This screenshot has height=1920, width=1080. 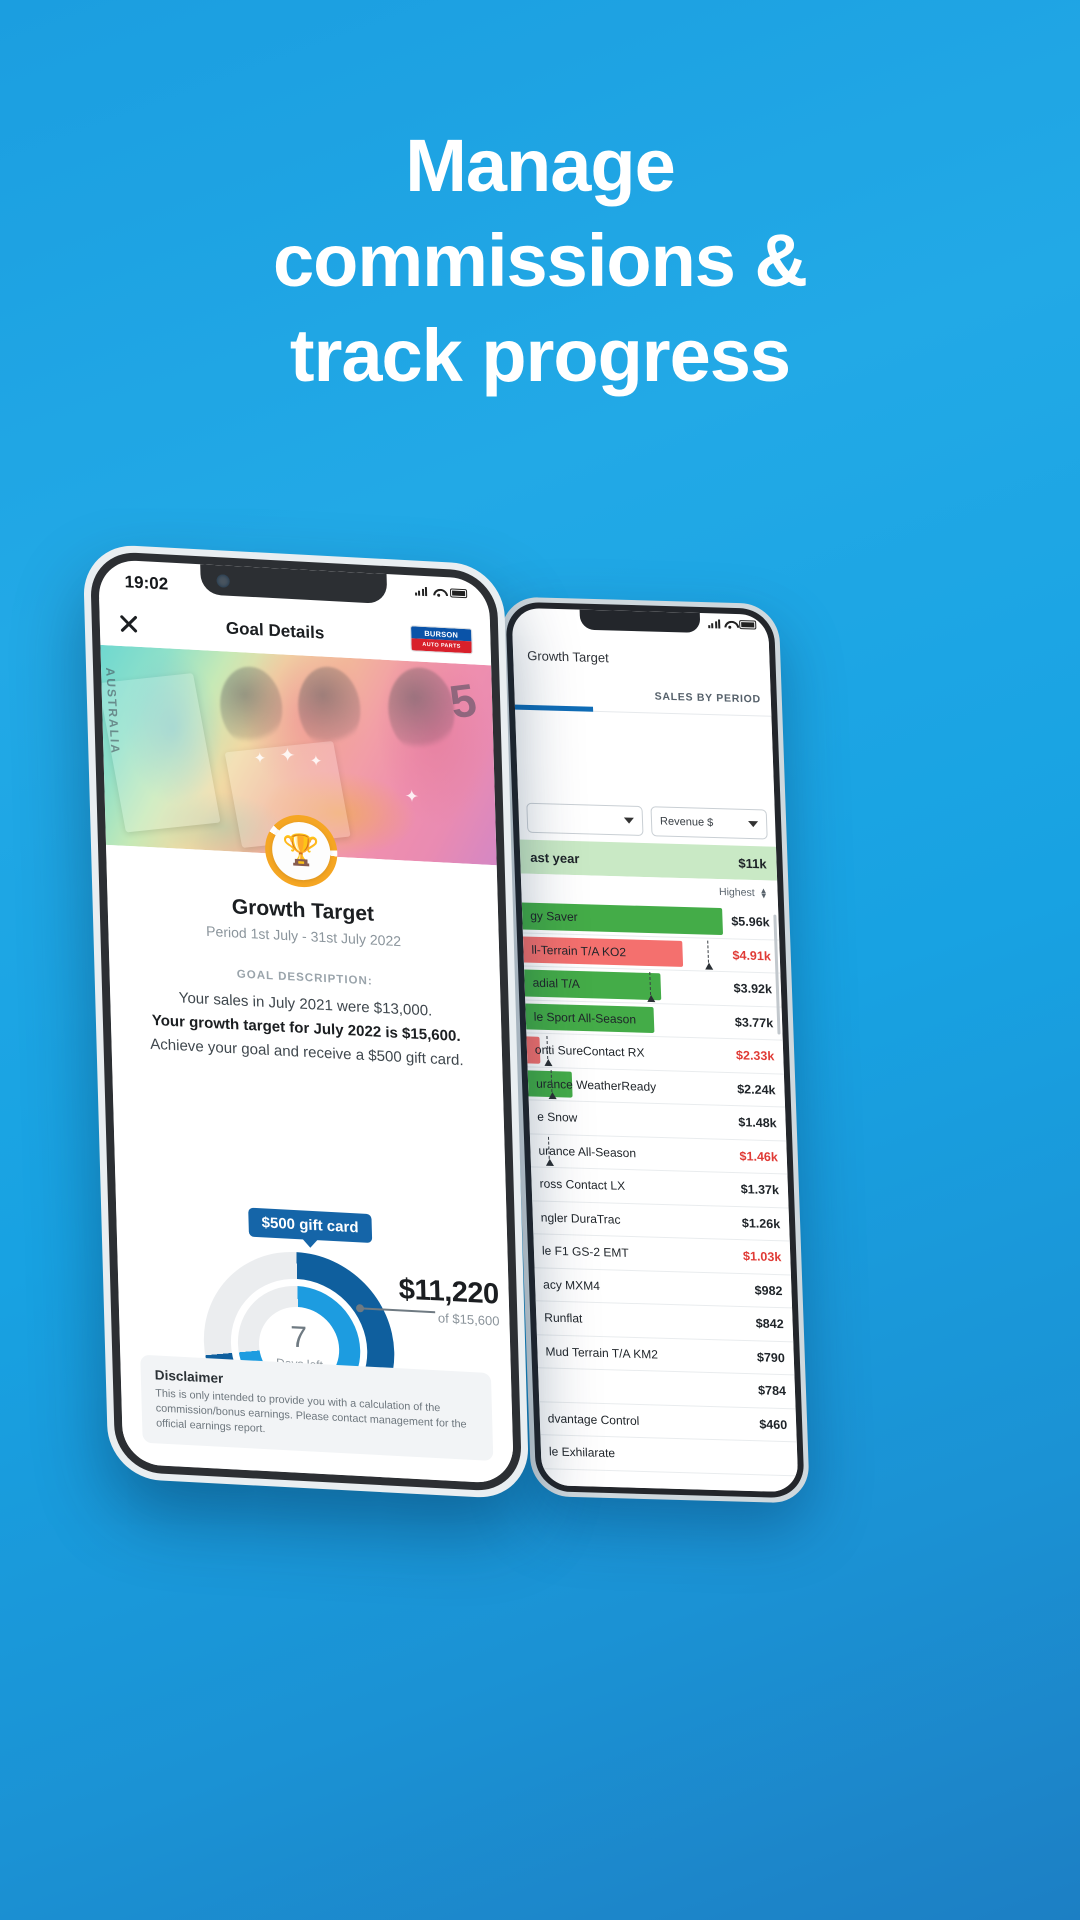 I want to click on back-phone-header: Growth Target, so click(x=641, y=658).